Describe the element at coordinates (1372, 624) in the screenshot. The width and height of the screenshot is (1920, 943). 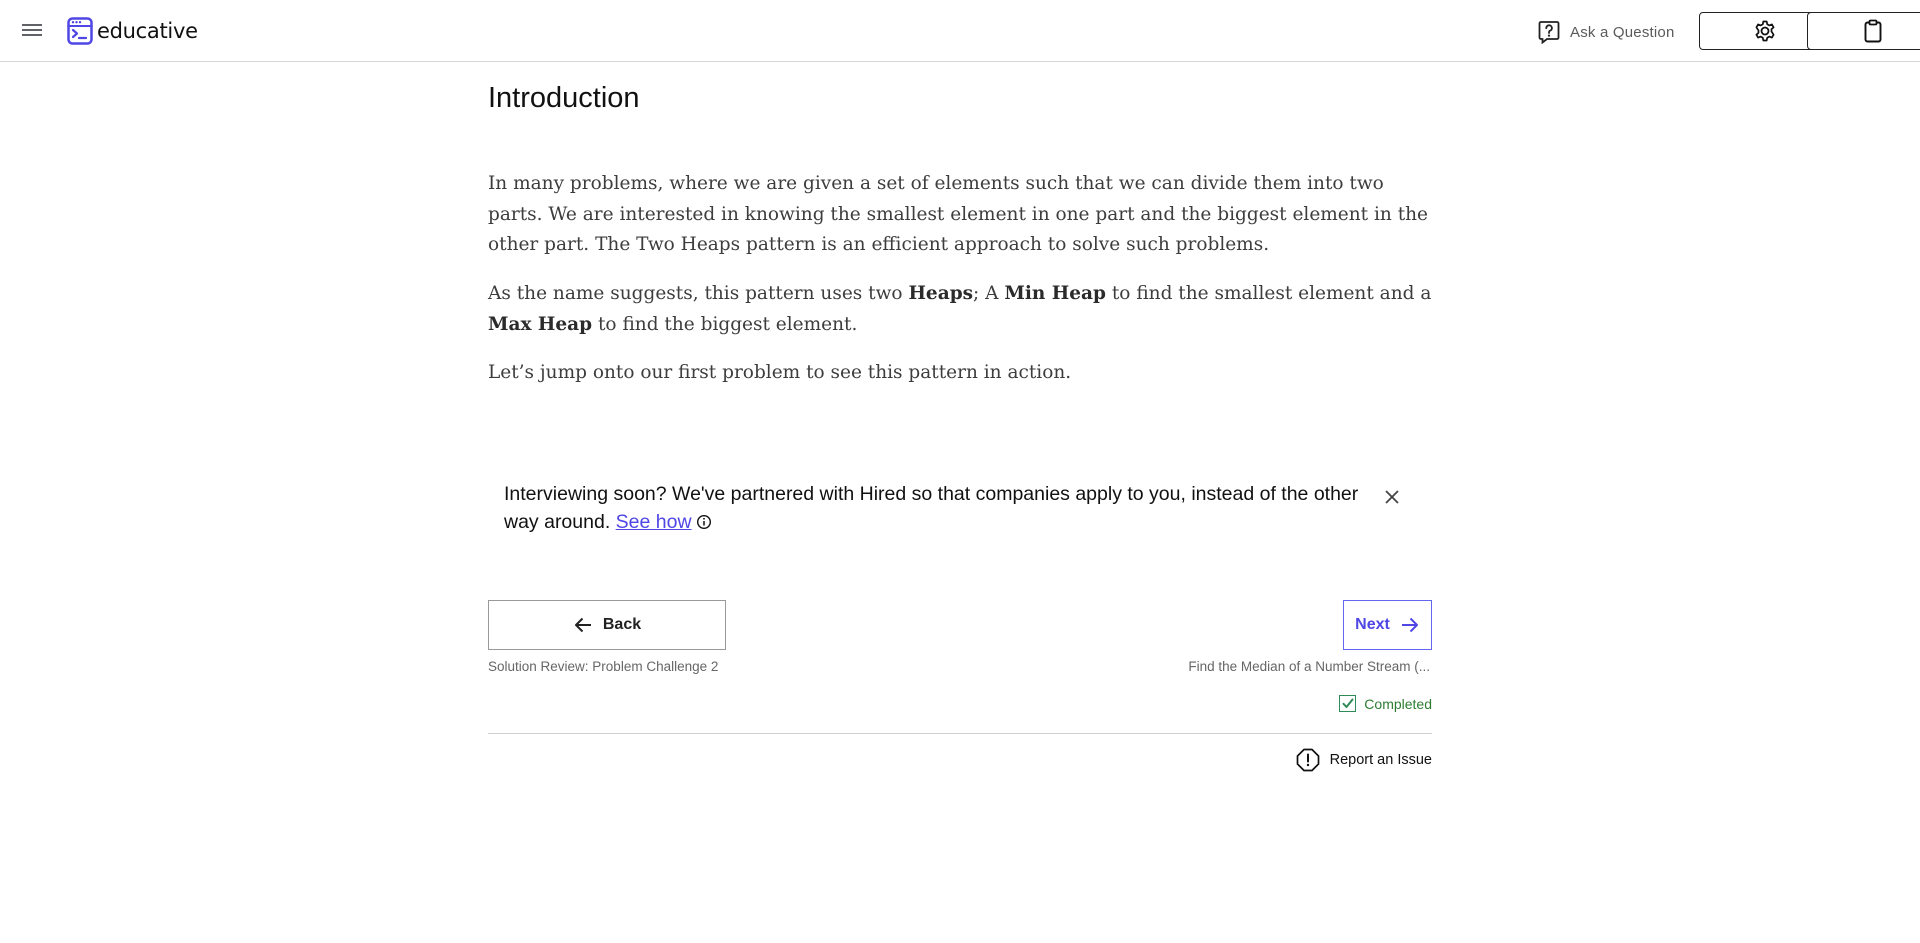
I see `next-label: Next` at that location.